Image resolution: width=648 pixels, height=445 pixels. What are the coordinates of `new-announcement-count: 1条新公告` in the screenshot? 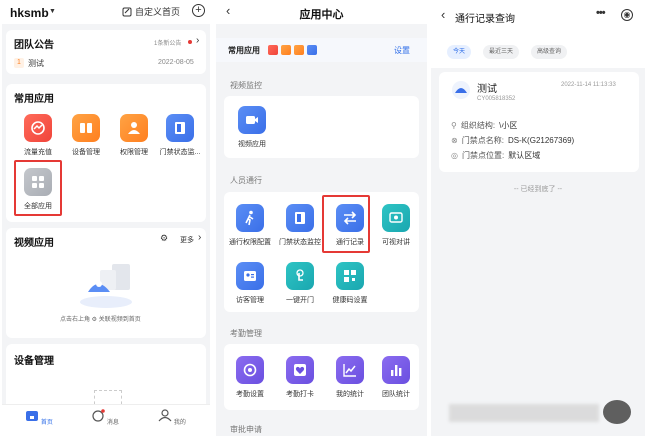 It's located at (168, 44).